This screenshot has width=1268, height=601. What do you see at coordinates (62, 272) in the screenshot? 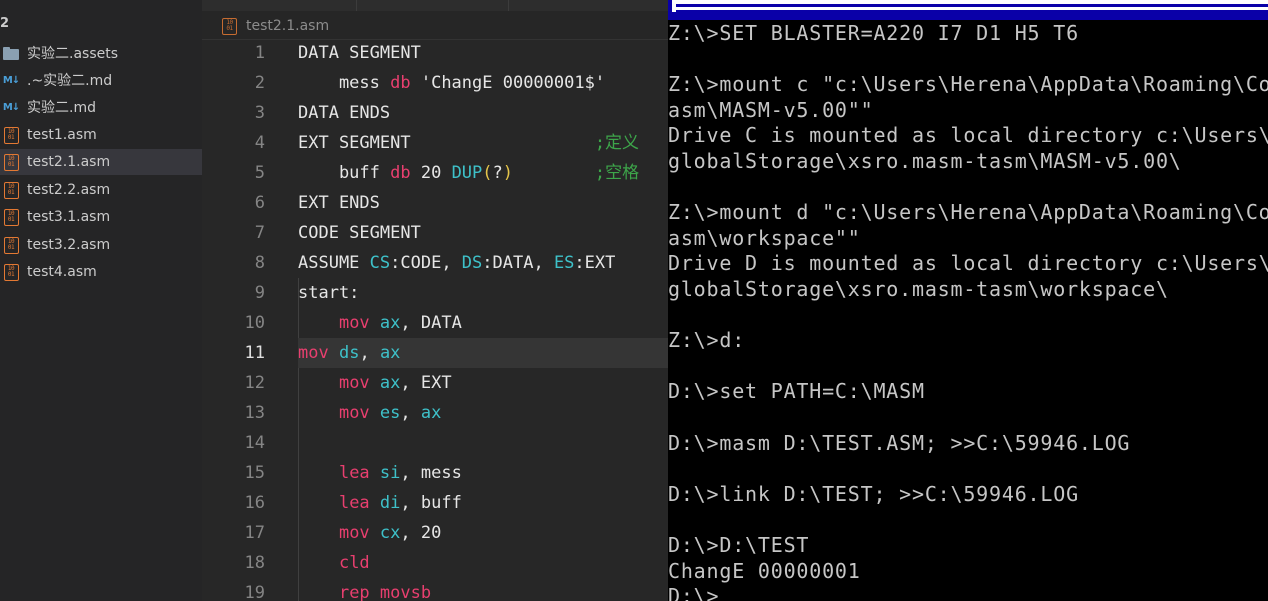
I see `sidebar-file-label: test4.asm` at bounding box center [62, 272].